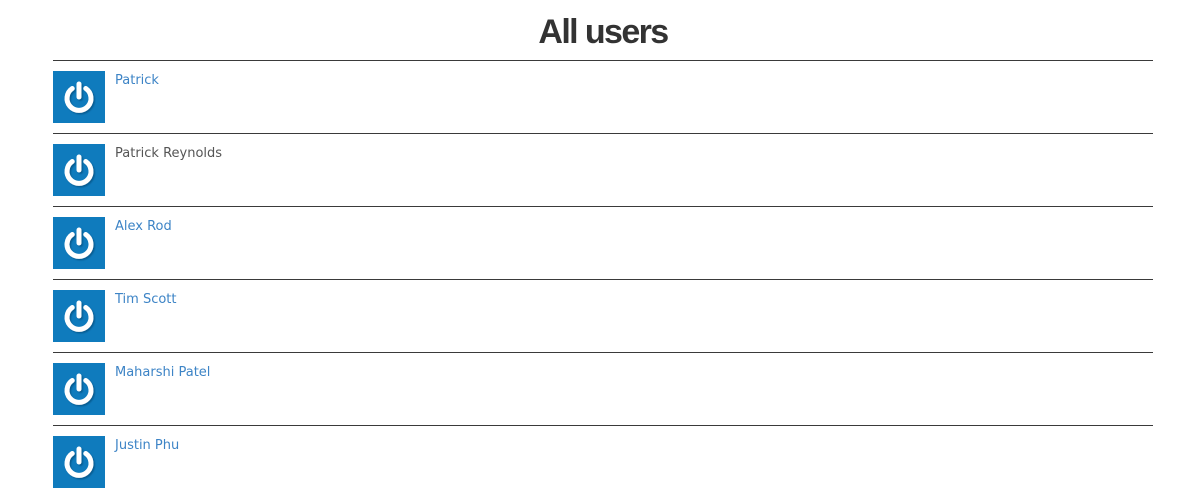 This screenshot has height=498, width=1199. Describe the element at coordinates (603, 242) in the screenshot. I see `user-row: Alex Rod` at that location.